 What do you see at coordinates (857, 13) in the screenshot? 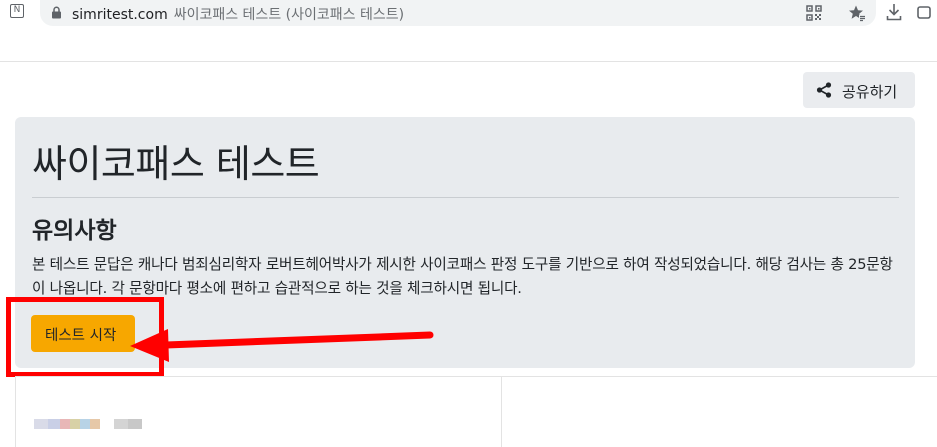
I see `bookmark-star-icon` at bounding box center [857, 13].